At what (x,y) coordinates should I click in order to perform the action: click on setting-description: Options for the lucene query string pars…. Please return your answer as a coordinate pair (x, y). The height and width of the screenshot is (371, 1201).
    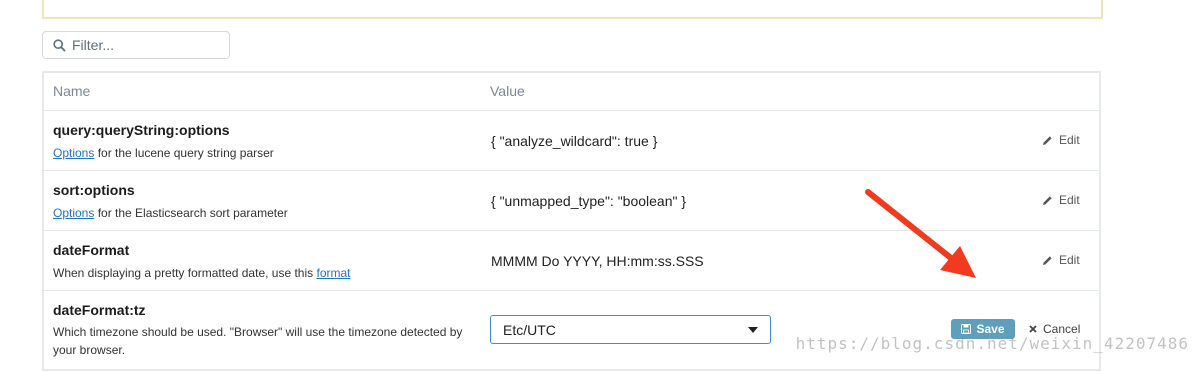
    Looking at the image, I should click on (163, 153).